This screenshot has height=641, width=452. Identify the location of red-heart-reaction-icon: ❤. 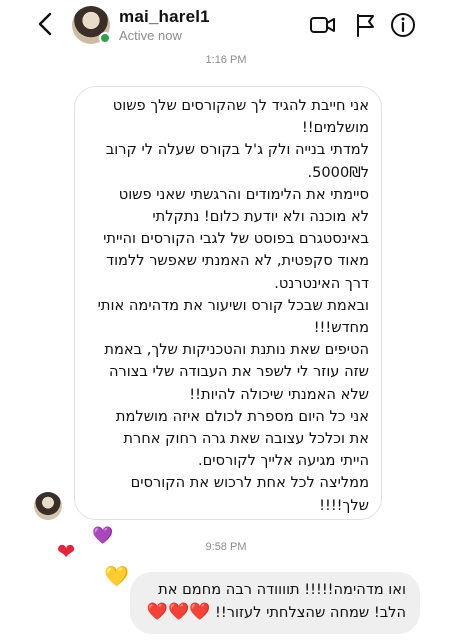
(66, 552).